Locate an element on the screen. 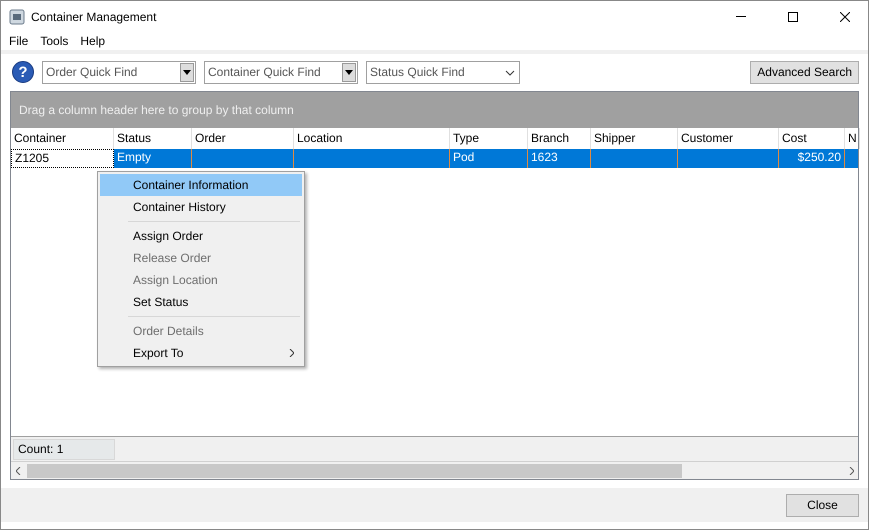  menu-item: File is located at coordinates (18, 41).